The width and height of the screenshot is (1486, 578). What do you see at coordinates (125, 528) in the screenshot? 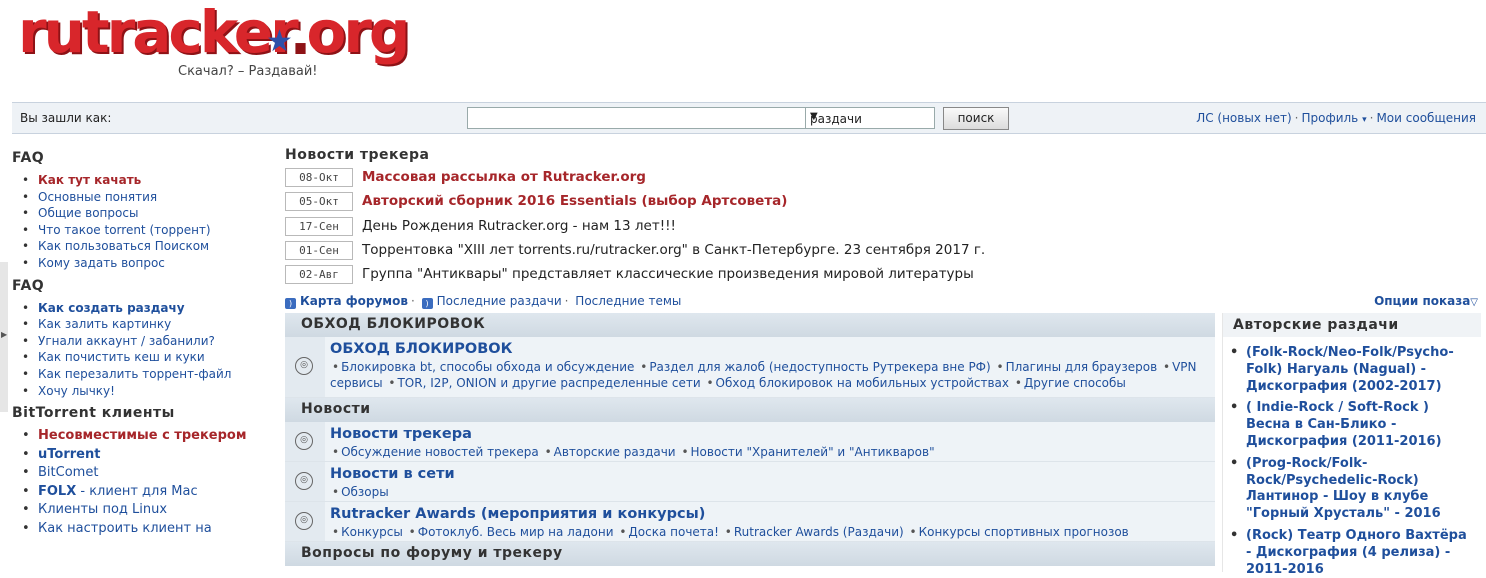
I see `client-link: Как настроить клиент на` at bounding box center [125, 528].